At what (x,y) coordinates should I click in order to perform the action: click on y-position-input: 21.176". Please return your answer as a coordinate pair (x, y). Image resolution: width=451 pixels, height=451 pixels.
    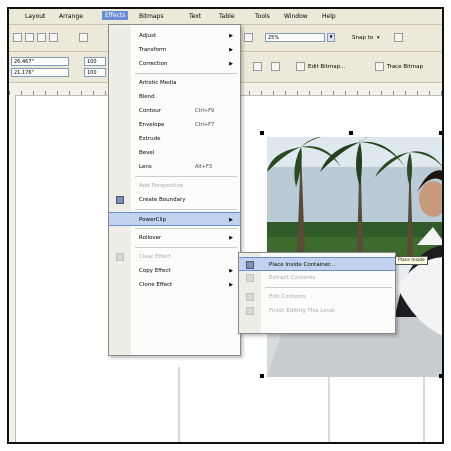
    Looking at the image, I should click on (40, 72).